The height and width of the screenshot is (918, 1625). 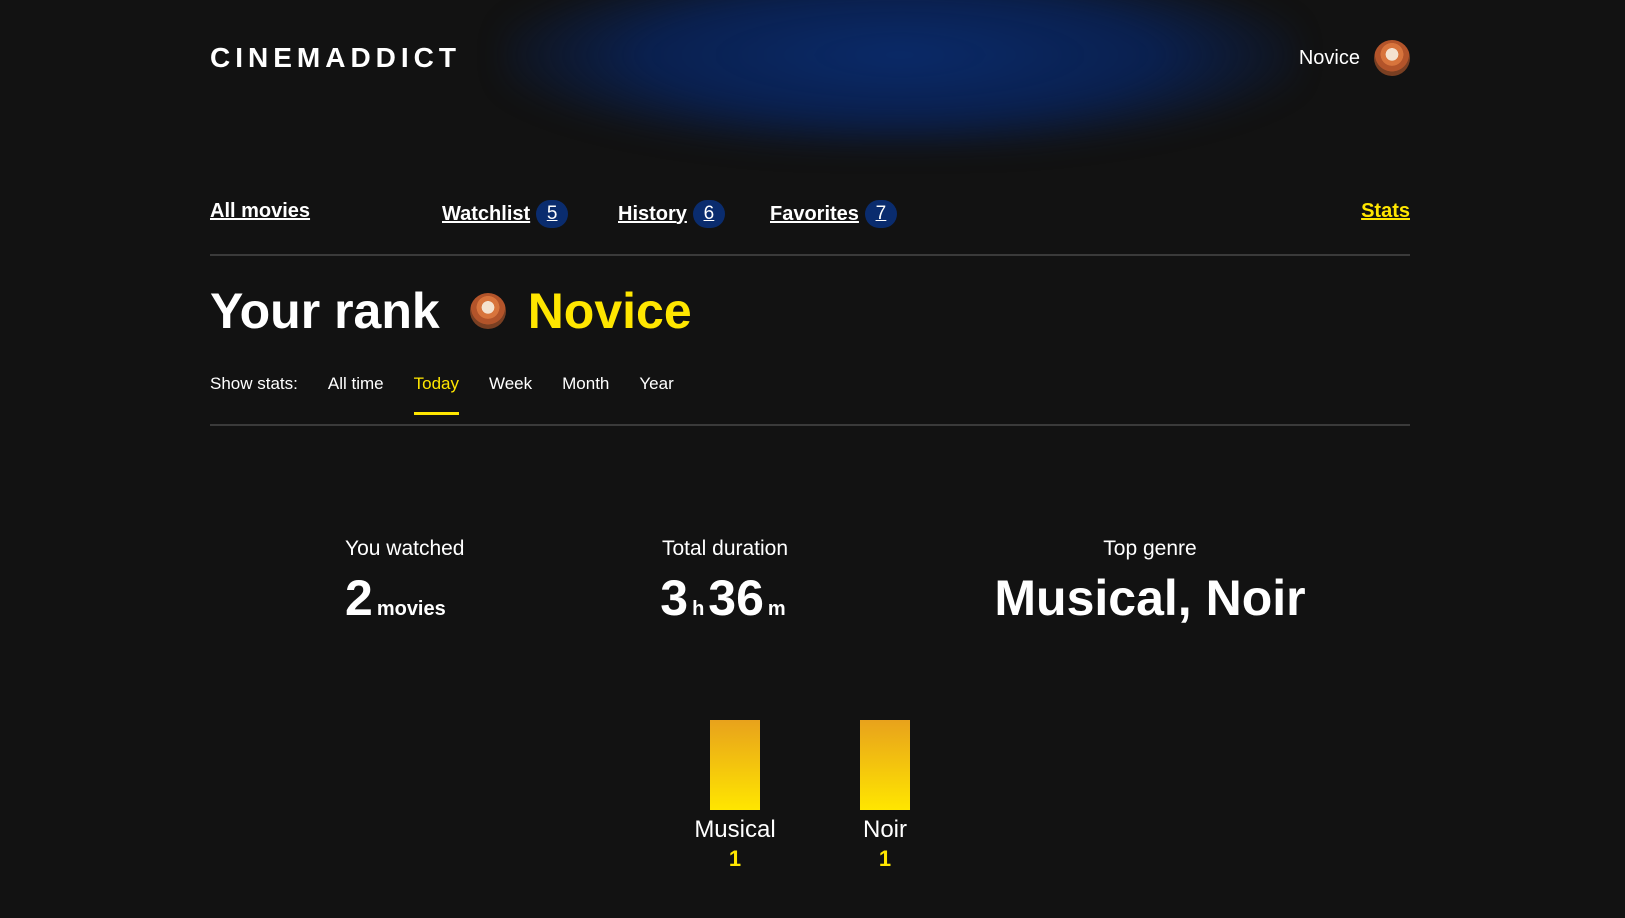 What do you see at coordinates (1329, 57) in the screenshot?
I see `profile-rating: Novice` at bounding box center [1329, 57].